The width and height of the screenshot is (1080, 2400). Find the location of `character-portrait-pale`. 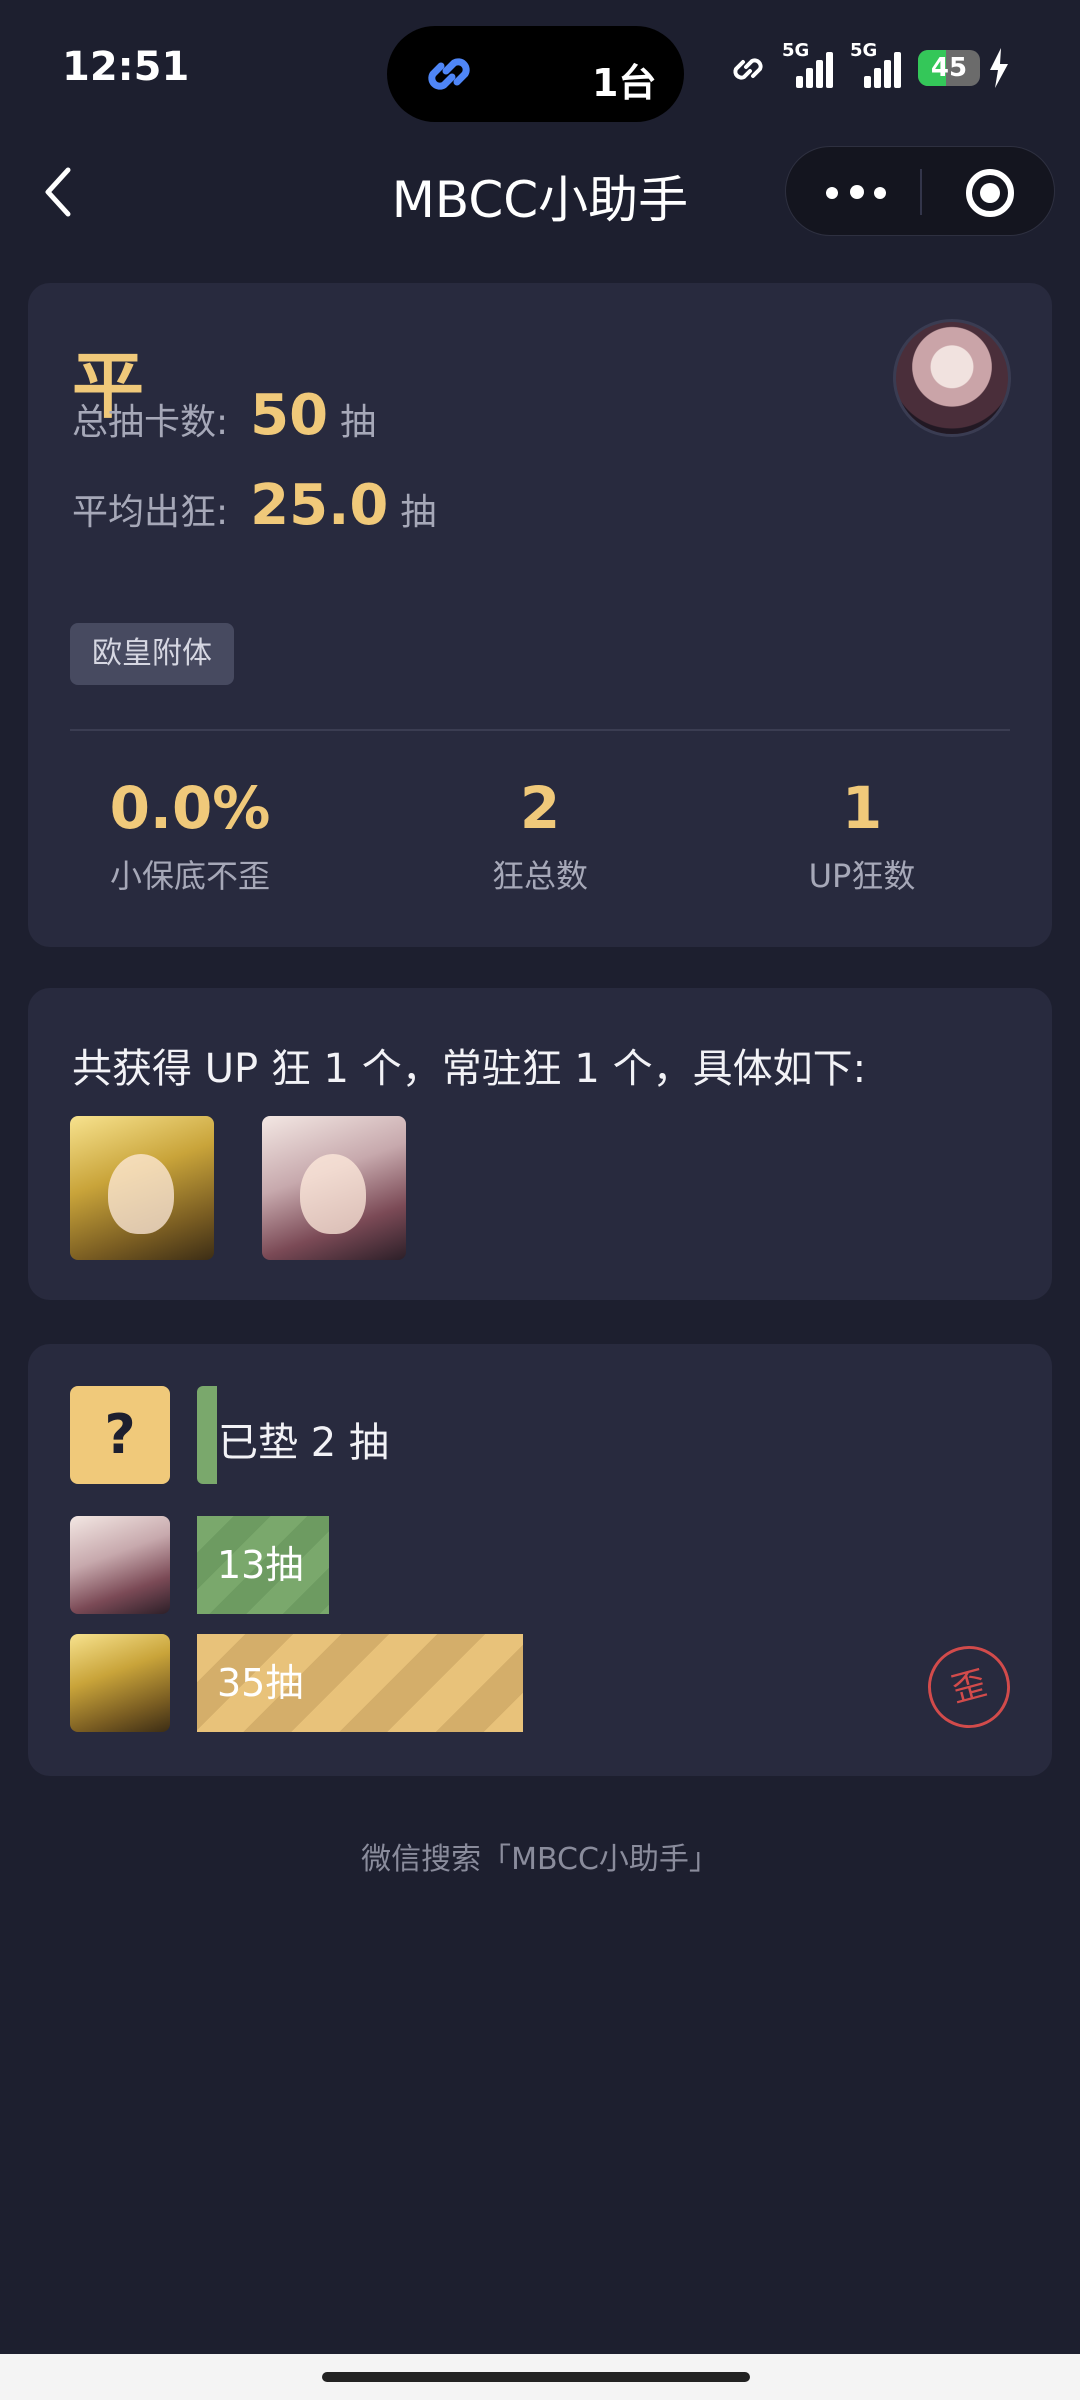

character-portrait-pale is located at coordinates (334, 1188).